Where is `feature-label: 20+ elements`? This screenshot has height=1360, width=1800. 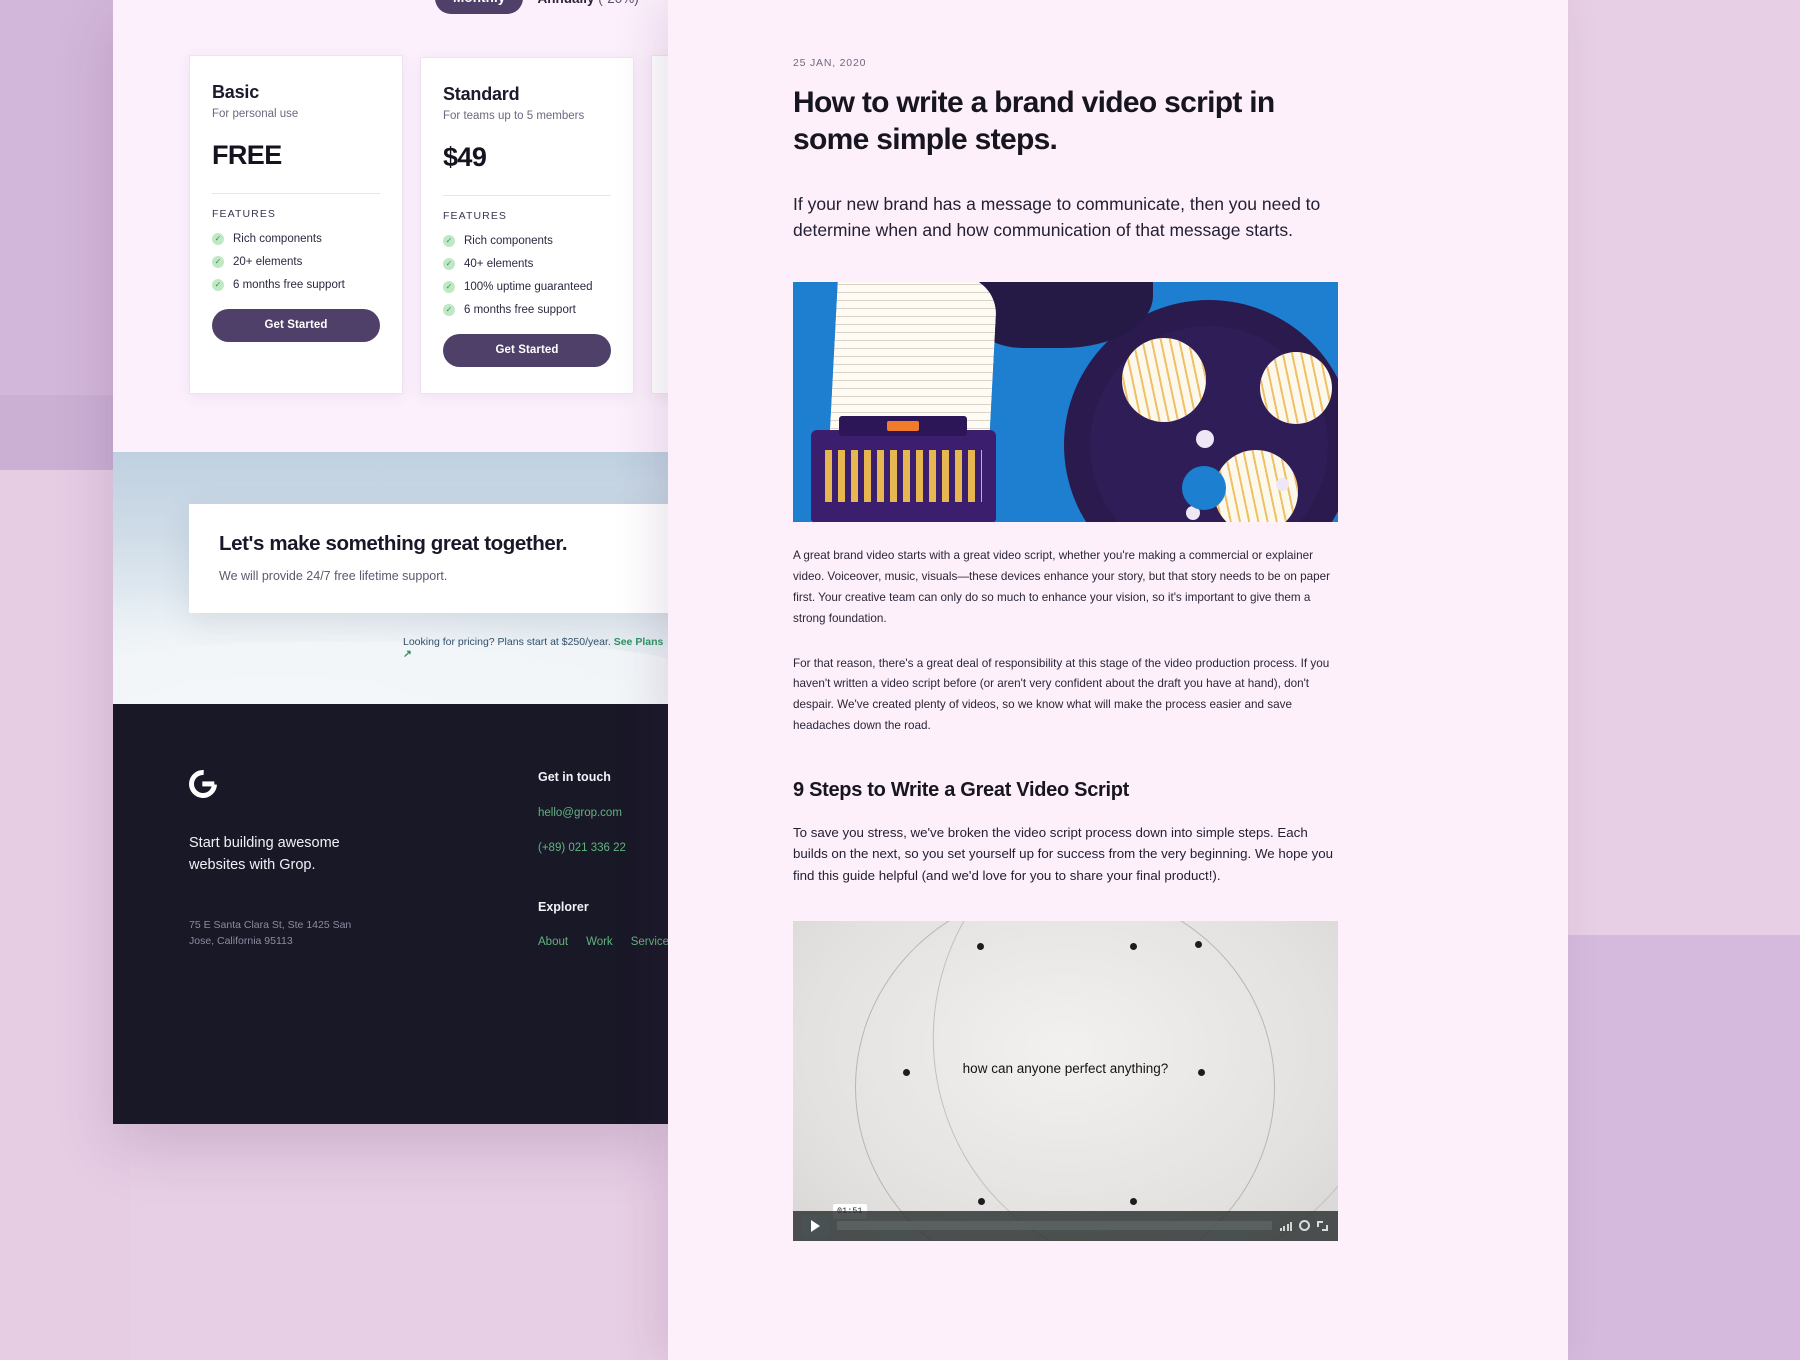 feature-label: 20+ elements is located at coordinates (268, 262).